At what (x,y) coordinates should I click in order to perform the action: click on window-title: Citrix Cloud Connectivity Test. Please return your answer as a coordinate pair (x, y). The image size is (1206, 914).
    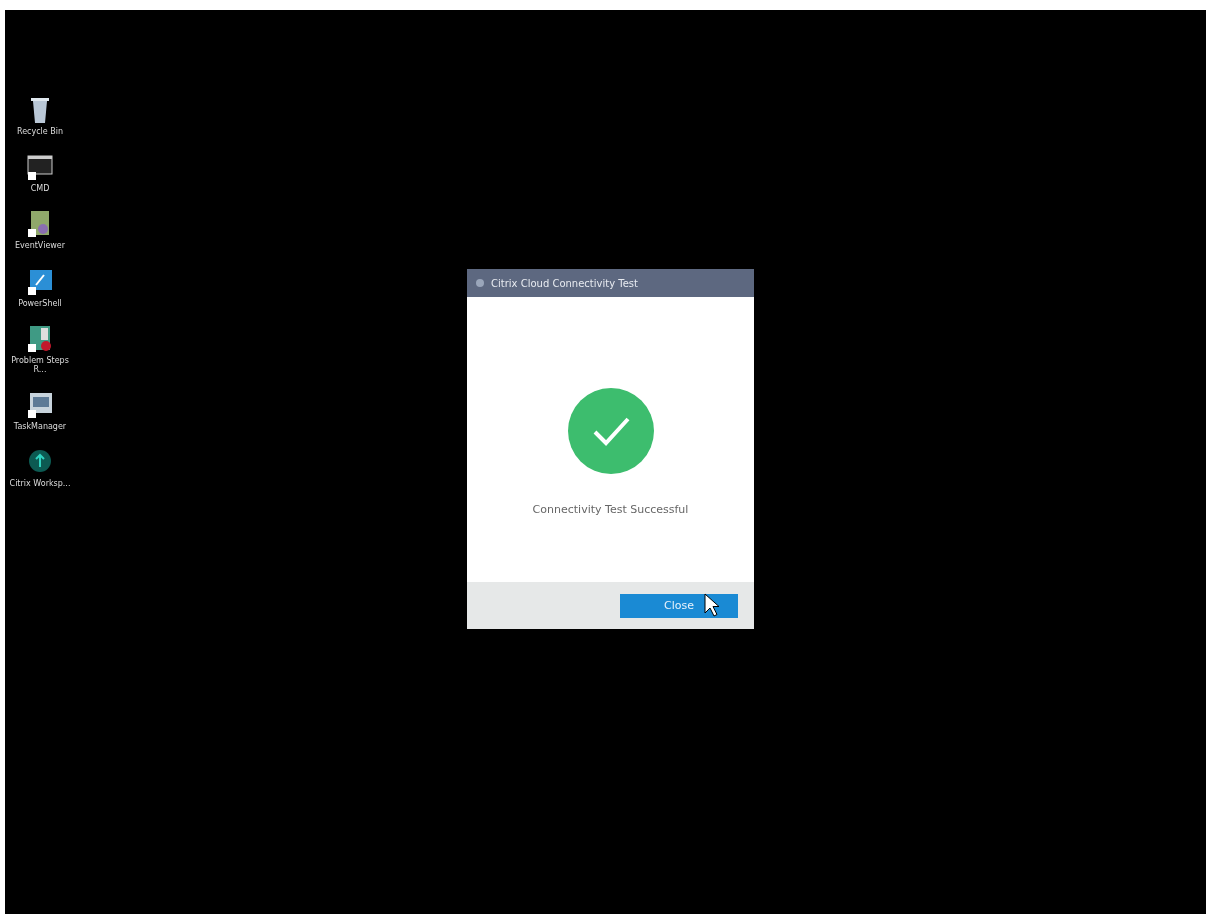
    Looking at the image, I should click on (564, 283).